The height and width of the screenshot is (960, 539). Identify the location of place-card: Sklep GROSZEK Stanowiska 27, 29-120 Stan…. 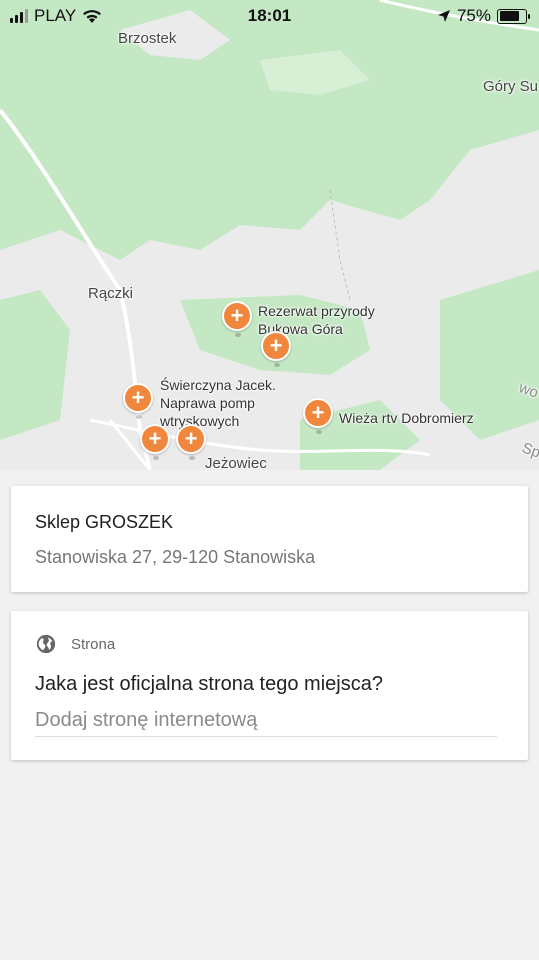
(269, 539).